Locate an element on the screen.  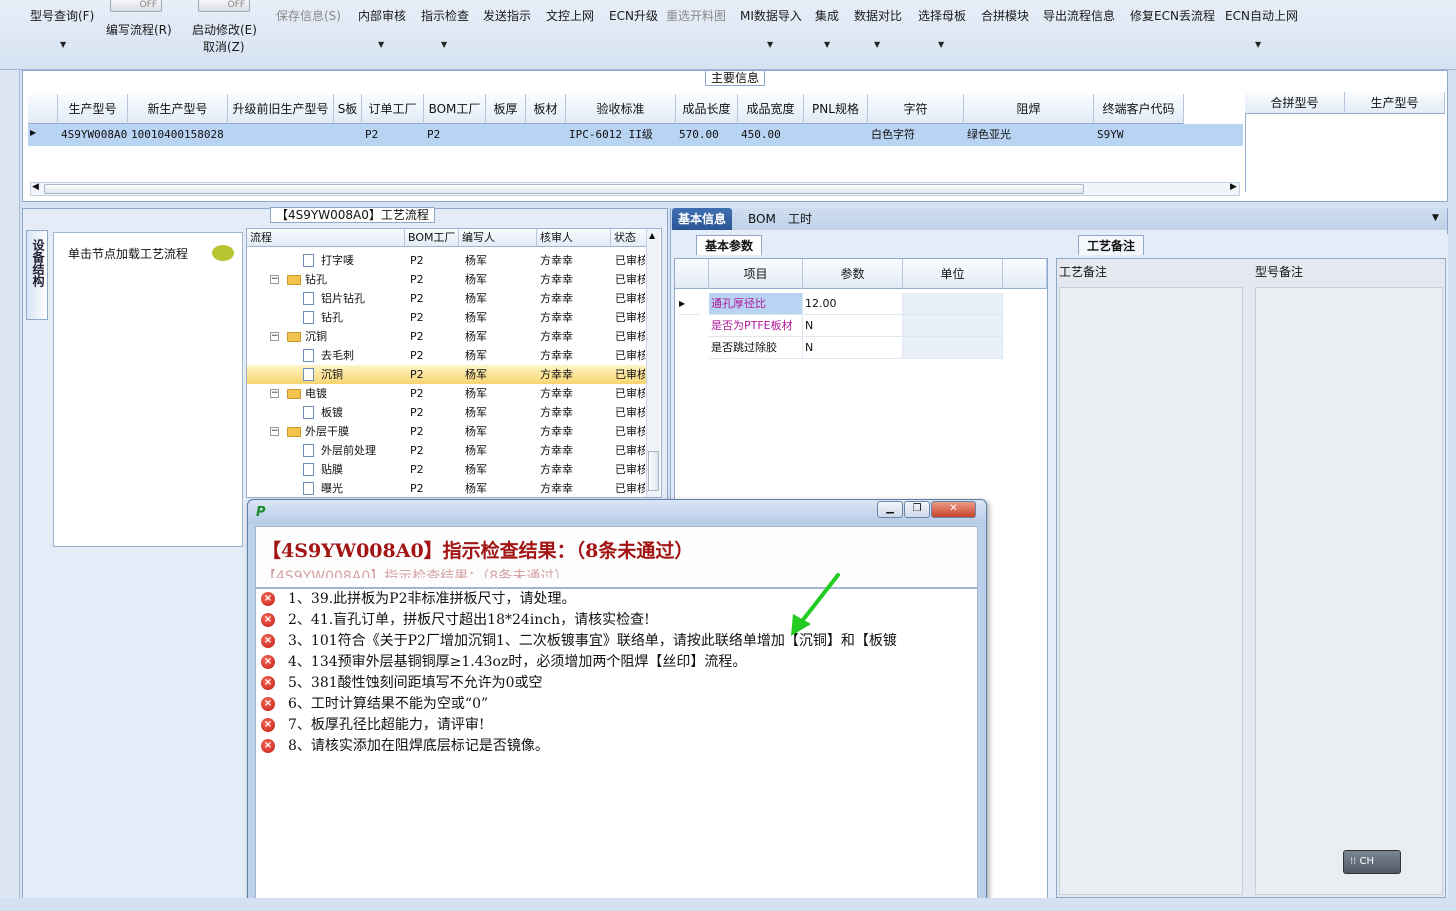
model-remark-textarea is located at coordinates (1349, 591).